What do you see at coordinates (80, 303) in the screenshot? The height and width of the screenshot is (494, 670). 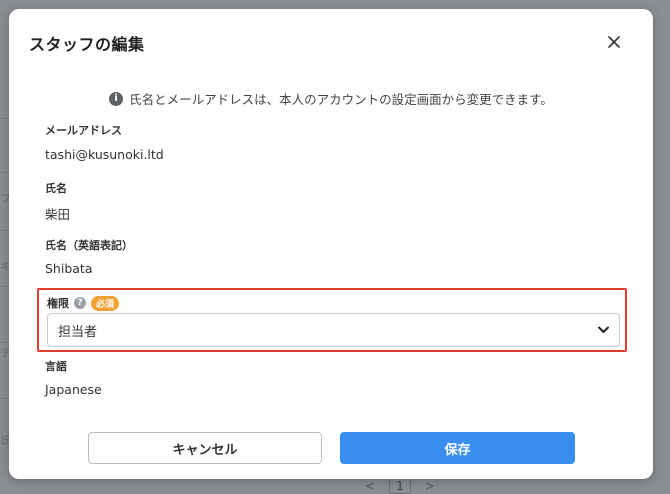 I see `help-icon: ?` at bounding box center [80, 303].